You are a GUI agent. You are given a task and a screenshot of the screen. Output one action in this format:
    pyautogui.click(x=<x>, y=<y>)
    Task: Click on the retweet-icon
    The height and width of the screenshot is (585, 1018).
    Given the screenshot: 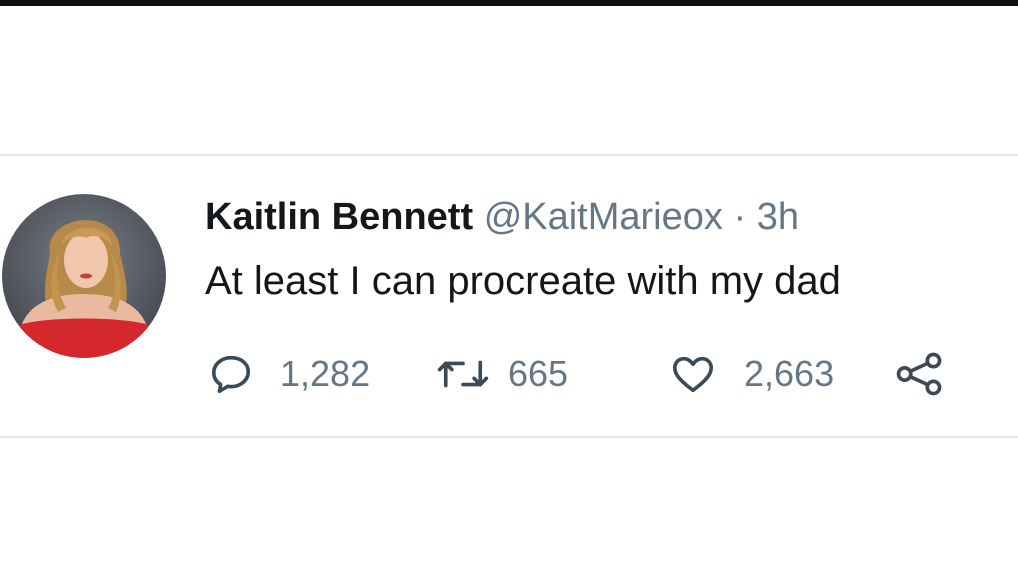 What is the action you would take?
    pyautogui.click(x=463, y=374)
    